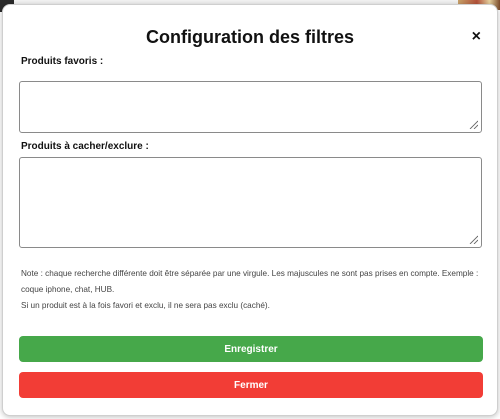 This screenshot has height=419, width=500. Describe the element at coordinates (85, 146) in the screenshot. I see `exclude-label: Produits à cacher/exclure :` at that location.